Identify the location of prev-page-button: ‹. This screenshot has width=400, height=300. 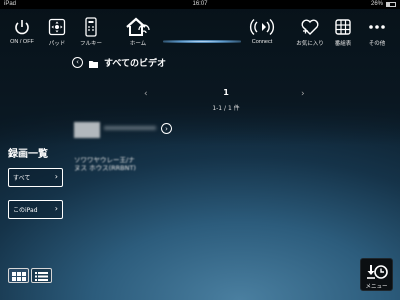
(146, 94).